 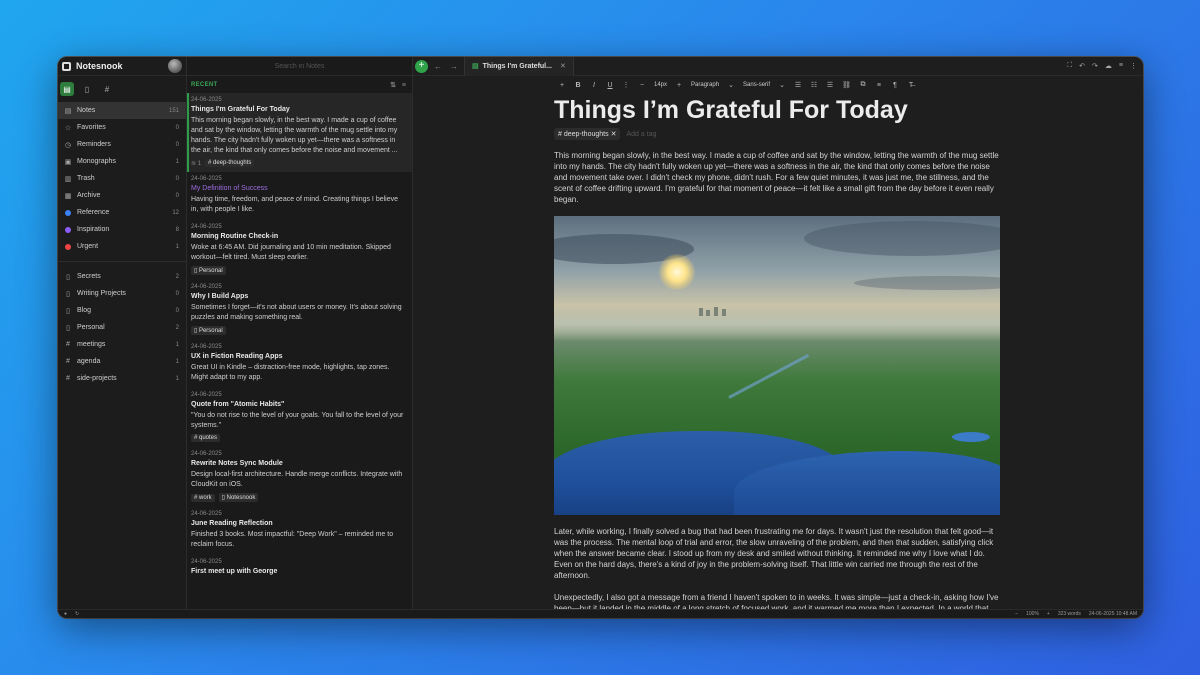 What do you see at coordinates (1108, 66) in the screenshot?
I see `sync-icon: ☁` at bounding box center [1108, 66].